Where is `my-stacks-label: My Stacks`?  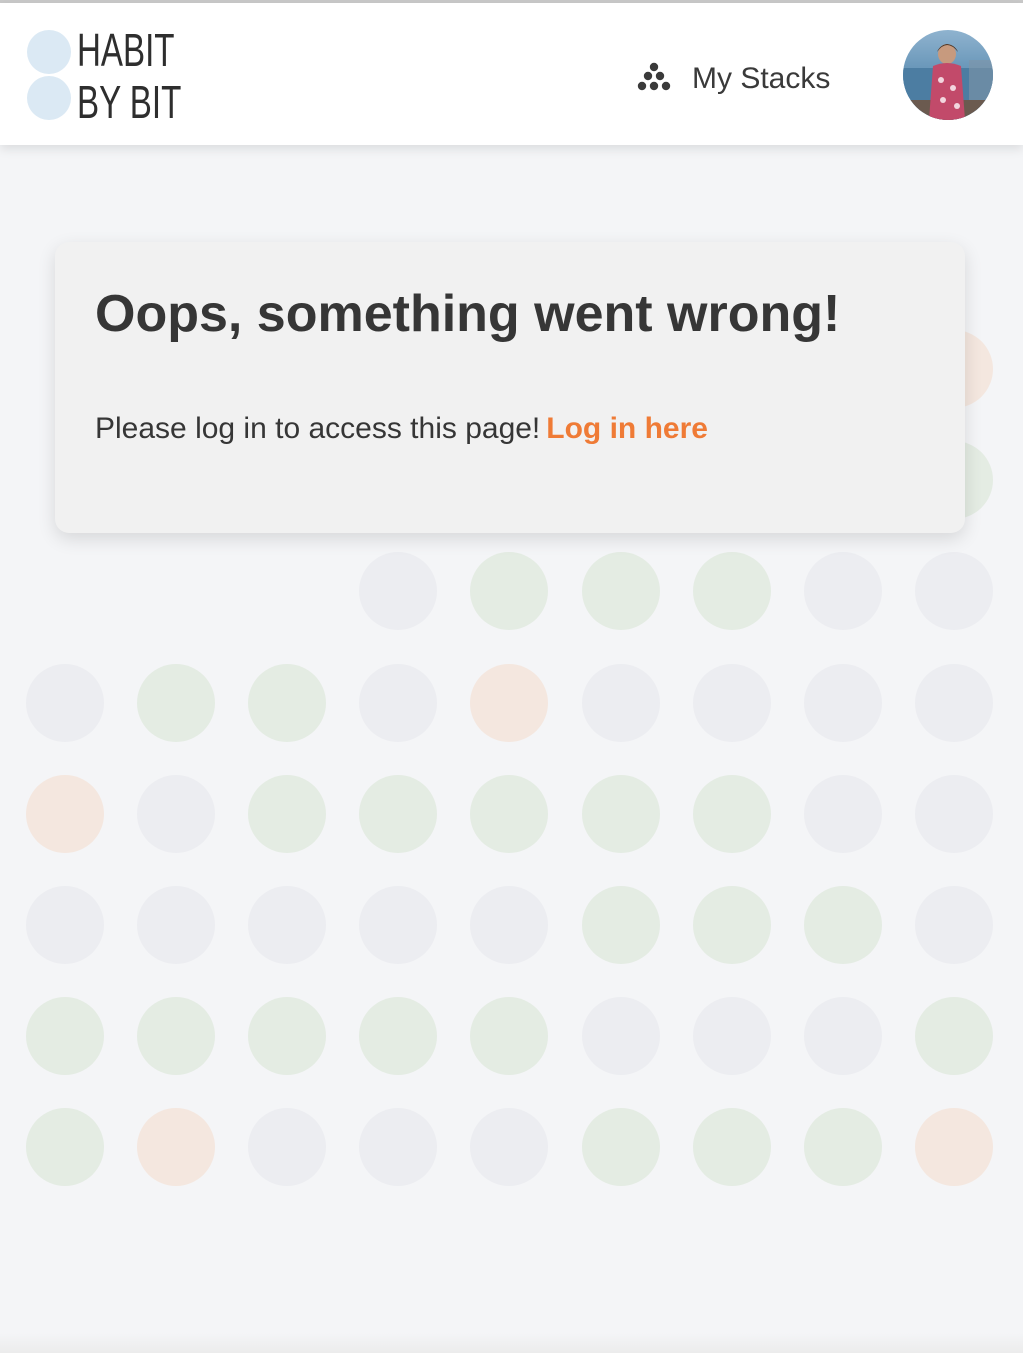
my-stacks-label: My Stacks is located at coordinates (761, 78).